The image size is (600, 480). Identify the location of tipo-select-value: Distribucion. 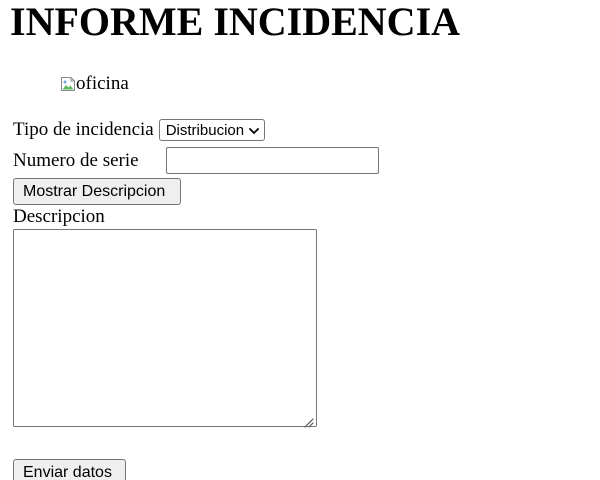
(205, 130).